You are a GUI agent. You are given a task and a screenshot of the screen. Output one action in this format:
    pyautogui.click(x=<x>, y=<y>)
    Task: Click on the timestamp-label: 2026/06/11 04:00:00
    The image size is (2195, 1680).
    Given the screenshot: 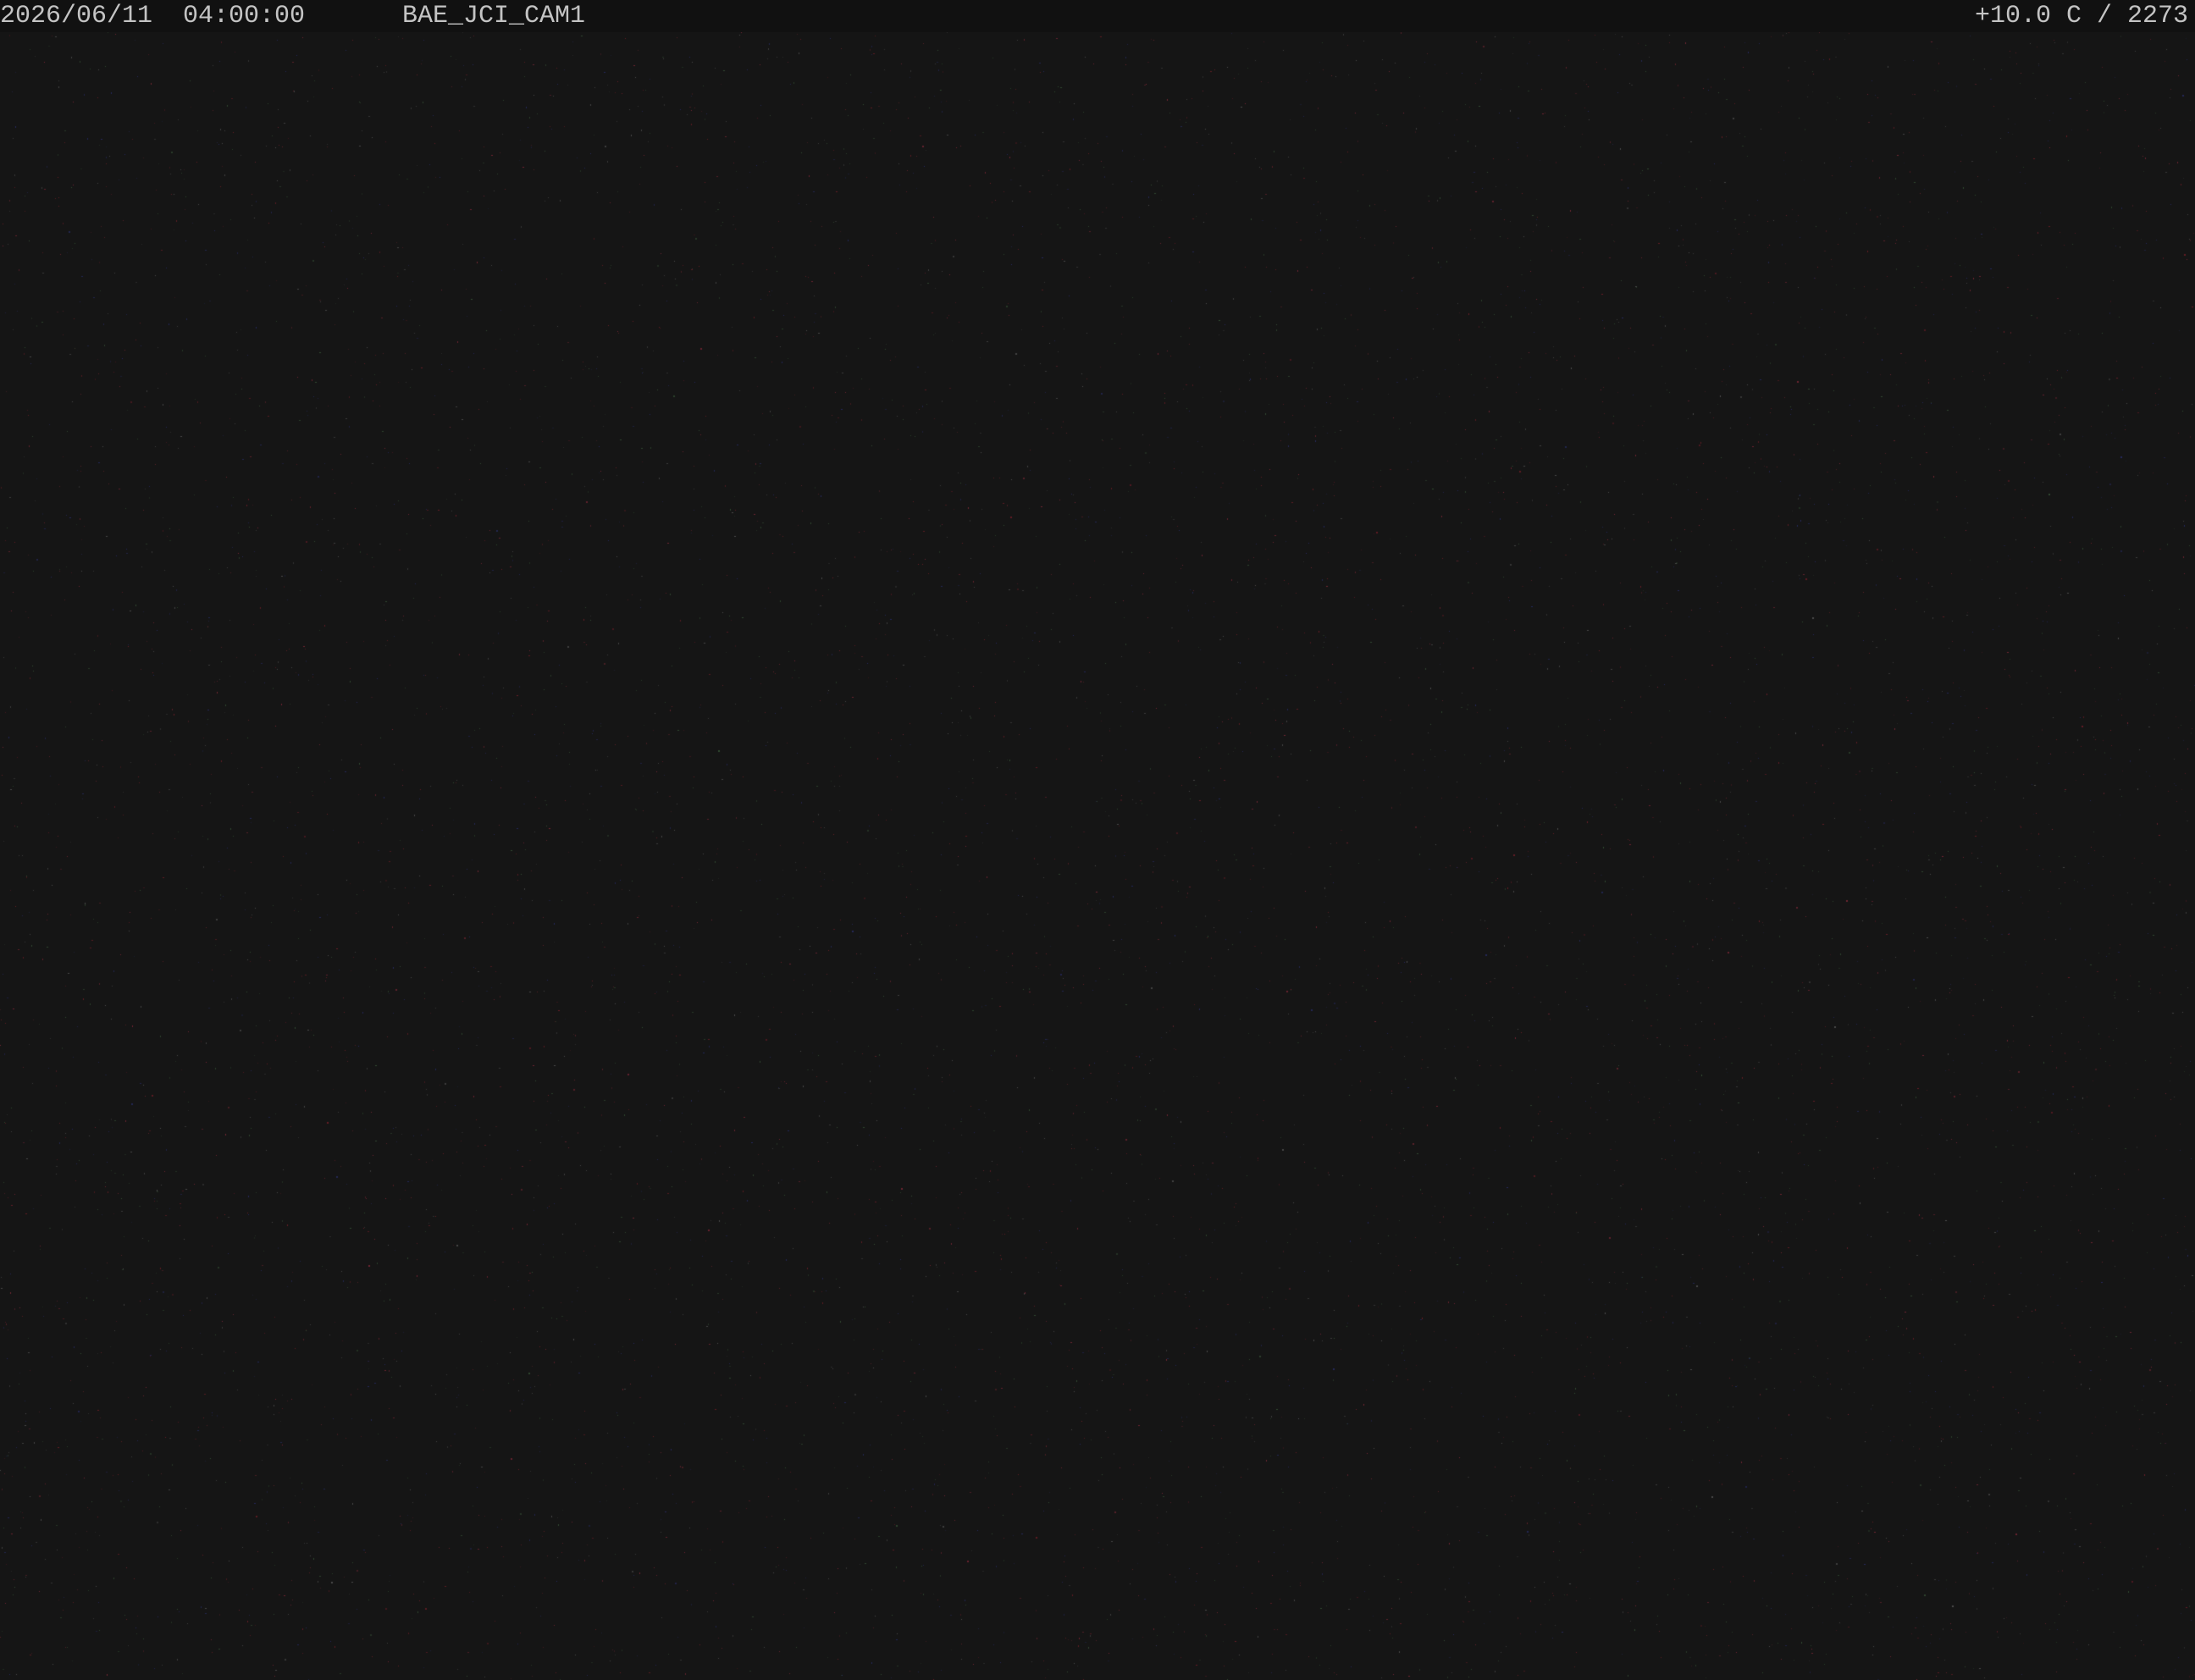 What is the action you would take?
    pyautogui.click(x=153, y=16)
    